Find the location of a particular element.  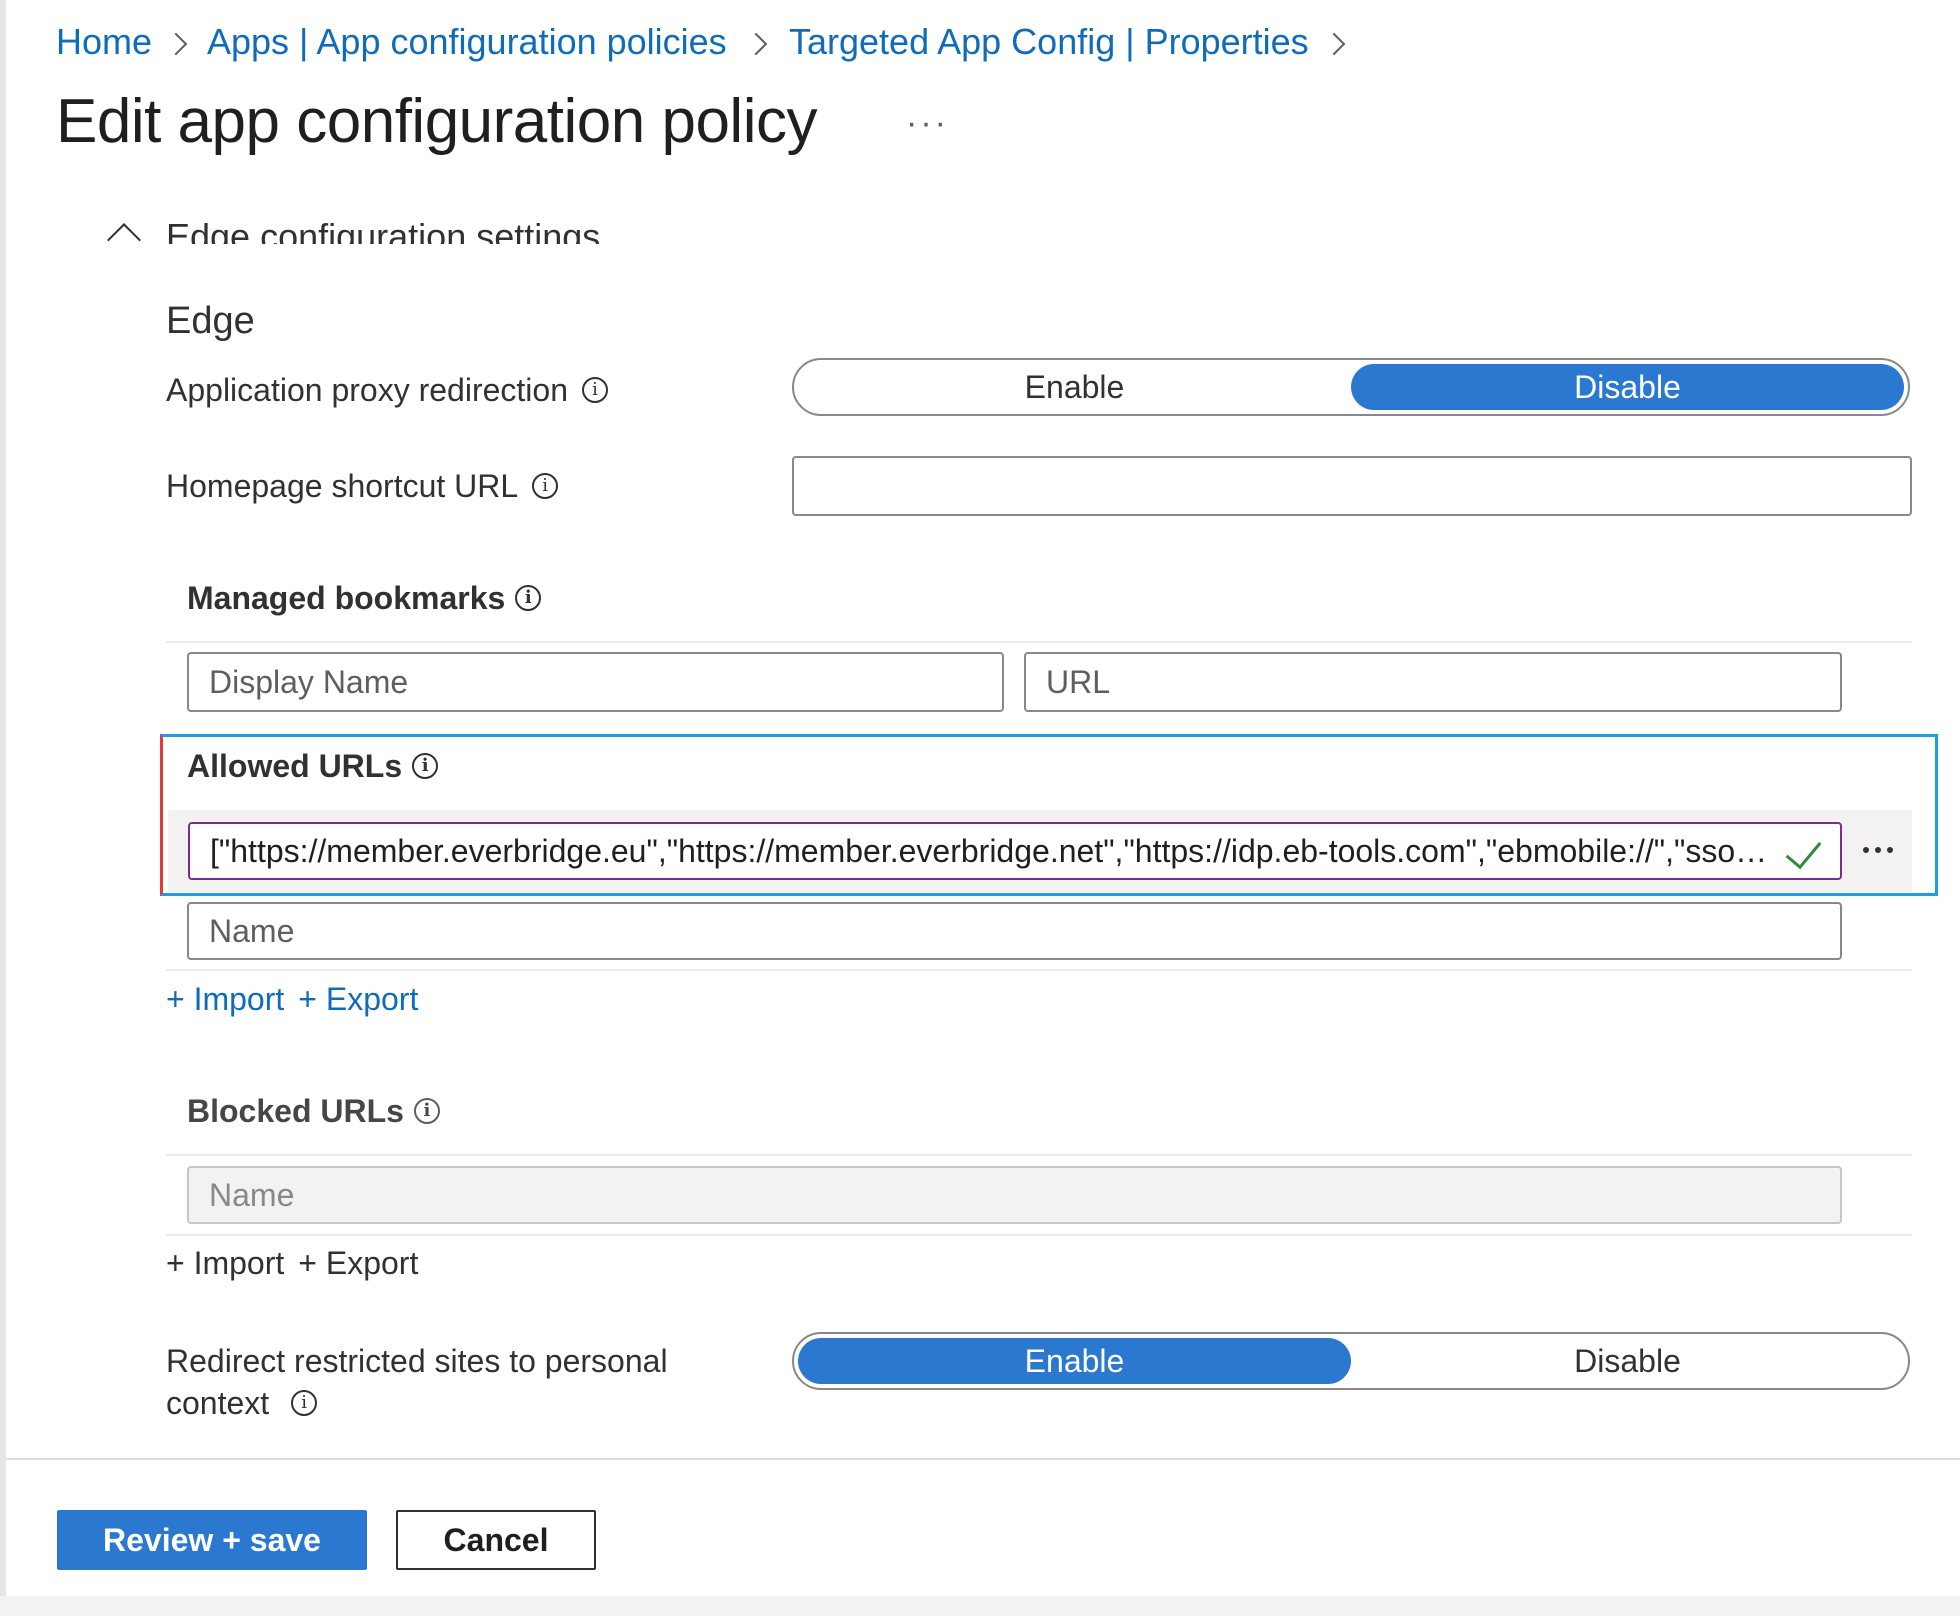

redirect-label-line1: Redirect restricted sites to personal is located at coordinates (417, 1361).